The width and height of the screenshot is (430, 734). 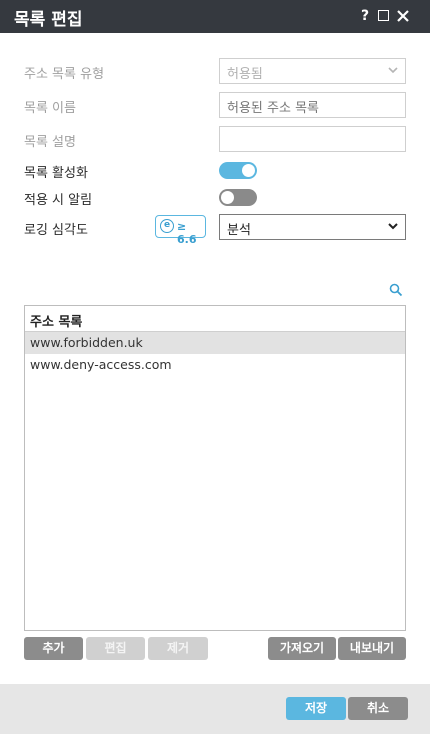 What do you see at coordinates (167, 226) in the screenshot?
I see `product-version-icon: e` at bounding box center [167, 226].